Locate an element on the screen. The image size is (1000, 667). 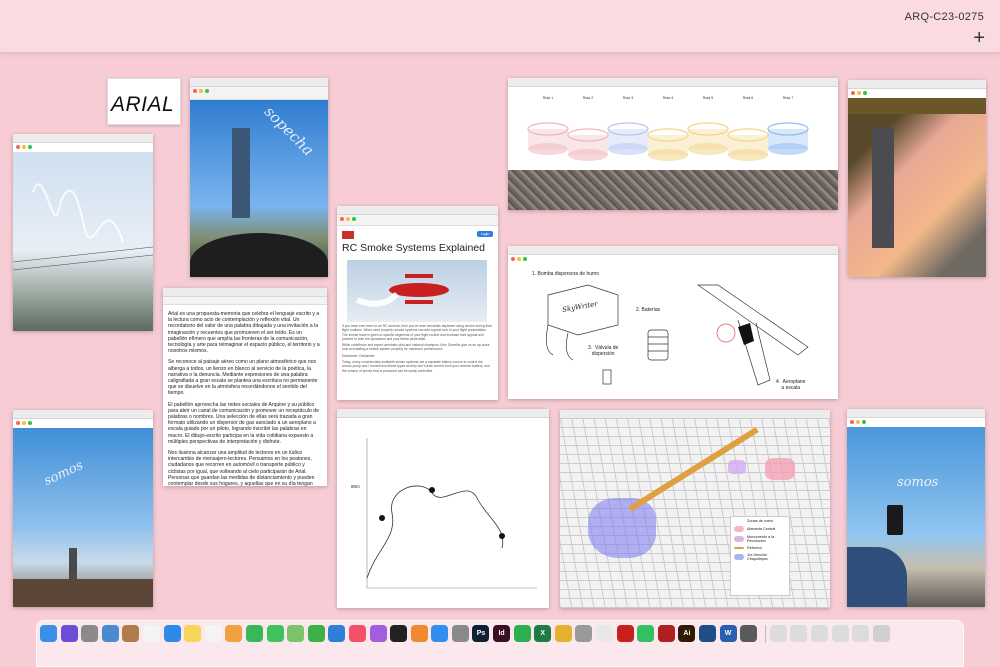
dock-feather-icon is located at coordinates (605, 633).